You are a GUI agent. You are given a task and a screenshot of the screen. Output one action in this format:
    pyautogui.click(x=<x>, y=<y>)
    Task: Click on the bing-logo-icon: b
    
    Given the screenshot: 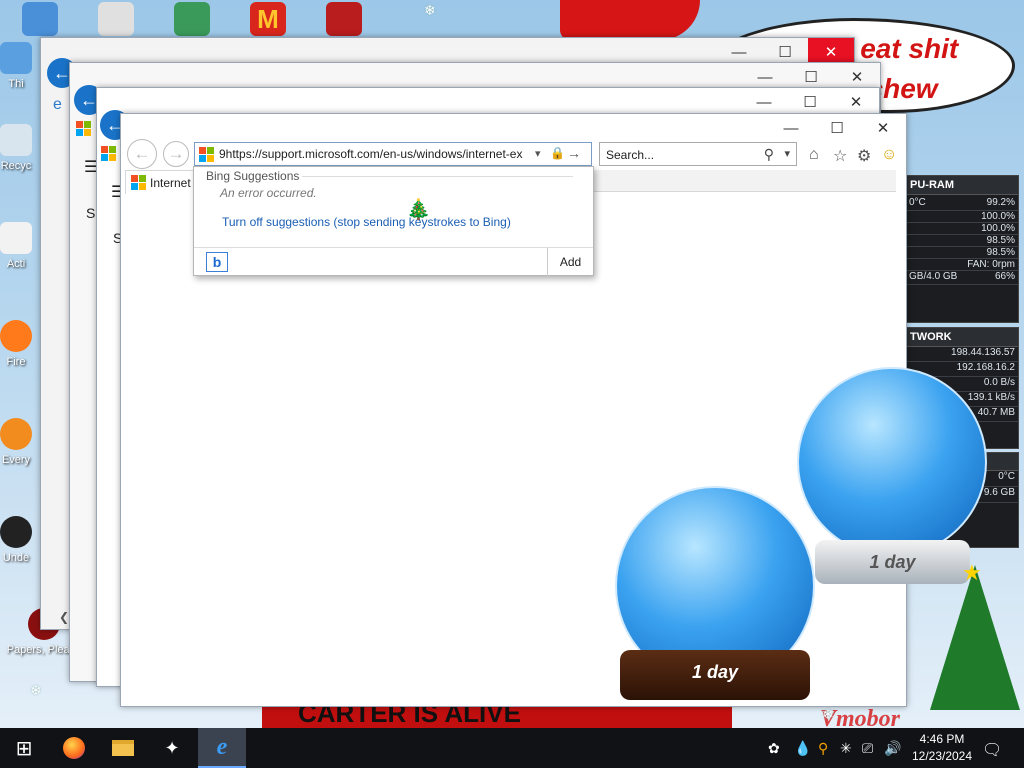 What is the action you would take?
    pyautogui.click(x=217, y=262)
    